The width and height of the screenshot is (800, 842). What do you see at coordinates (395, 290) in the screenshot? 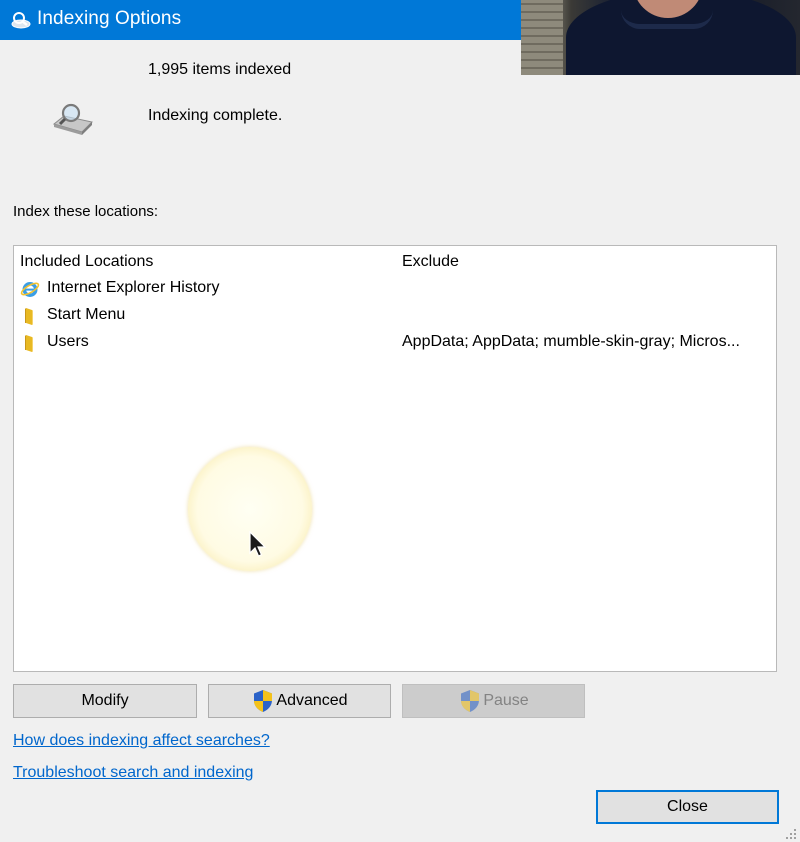
I see `list-item: Internet Explorer History` at bounding box center [395, 290].